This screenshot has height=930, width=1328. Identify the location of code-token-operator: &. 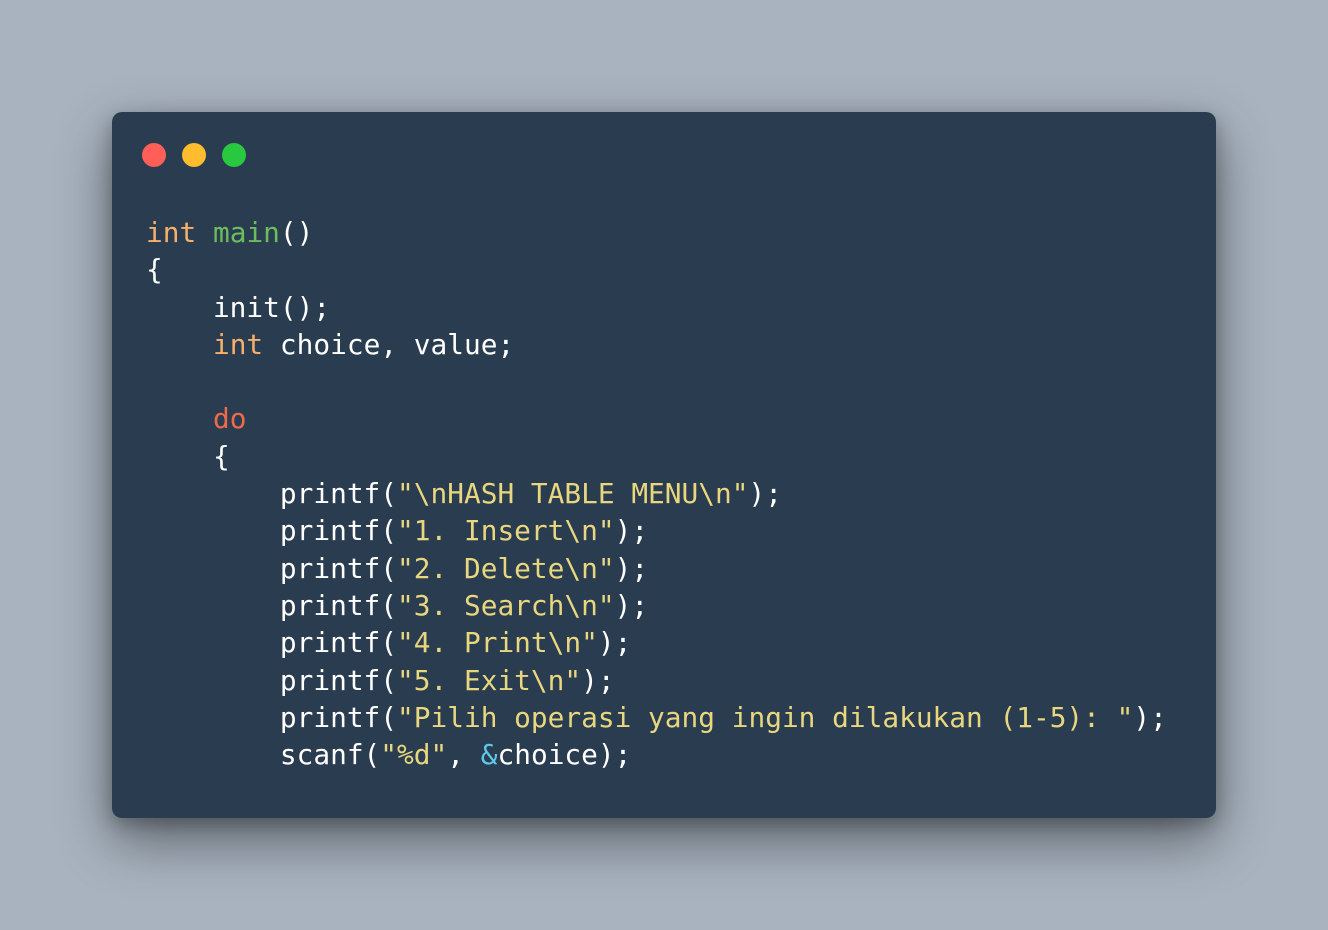
(489, 755).